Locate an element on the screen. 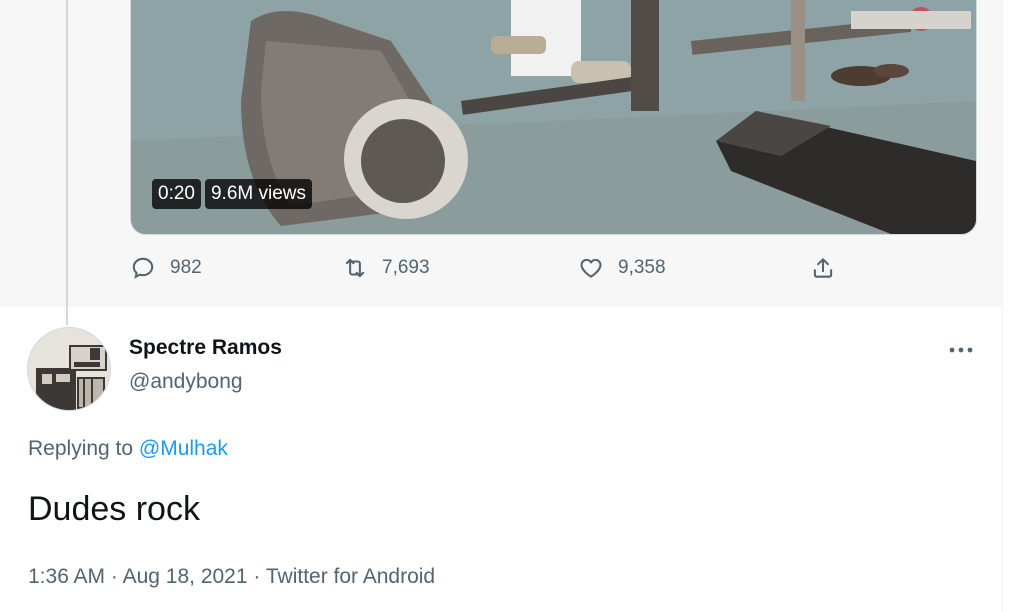 The image size is (1024, 612). share-button is located at coordinates (823, 268).